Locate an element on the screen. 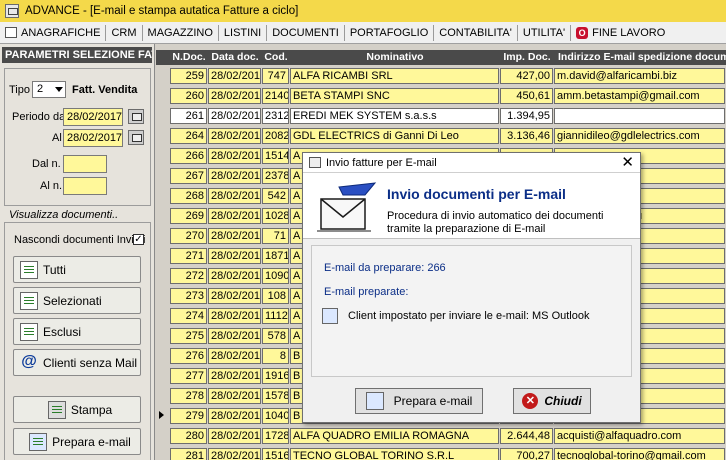  clienti-senza-mail-button: @ Clienti senza Mail is located at coordinates (77, 362).